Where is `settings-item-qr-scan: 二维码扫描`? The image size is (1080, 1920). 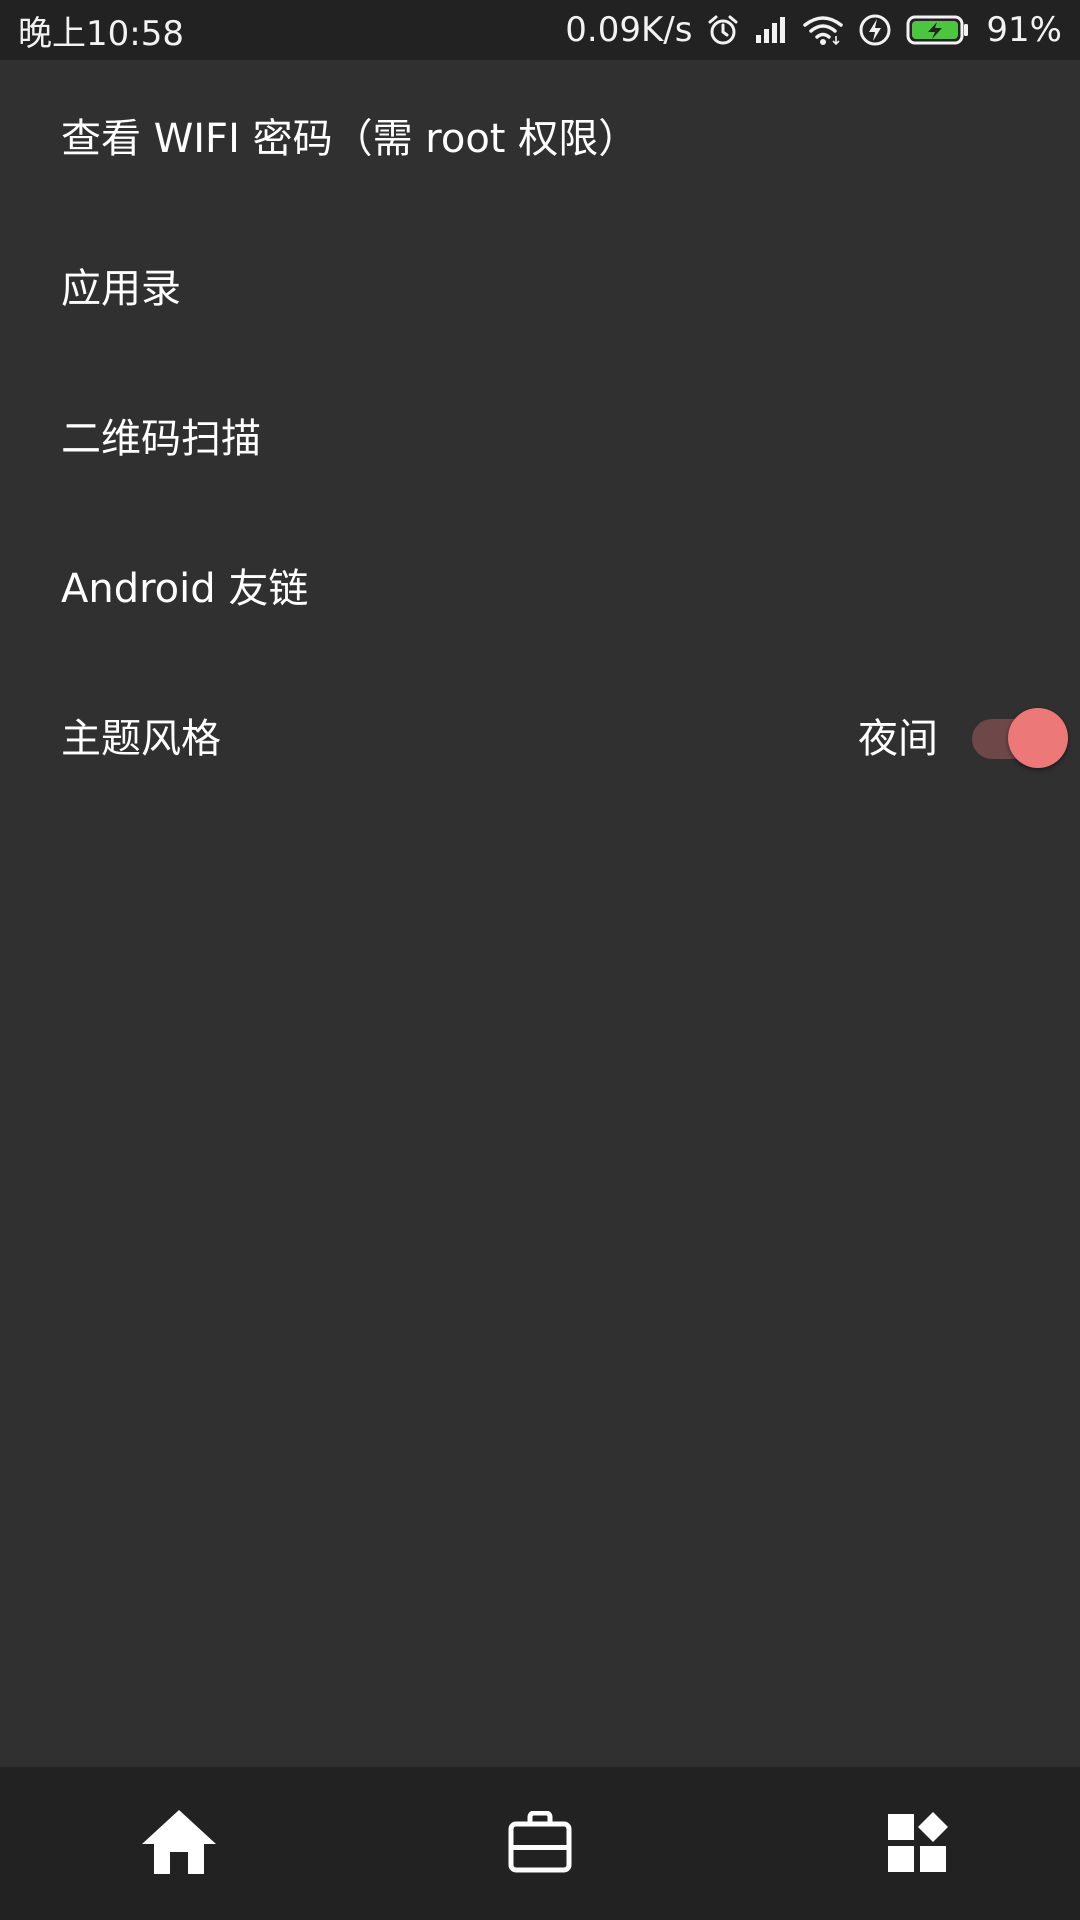
settings-item-qr-scan: 二维码扫描 is located at coordinates (540, 435).